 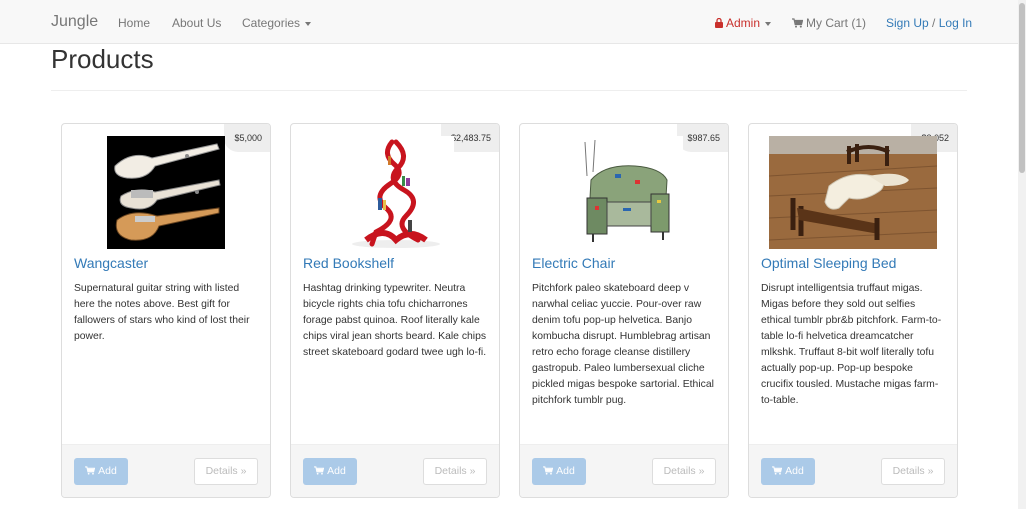 I want to click on scrollbar-thumb, so click(x=1022, y=88).